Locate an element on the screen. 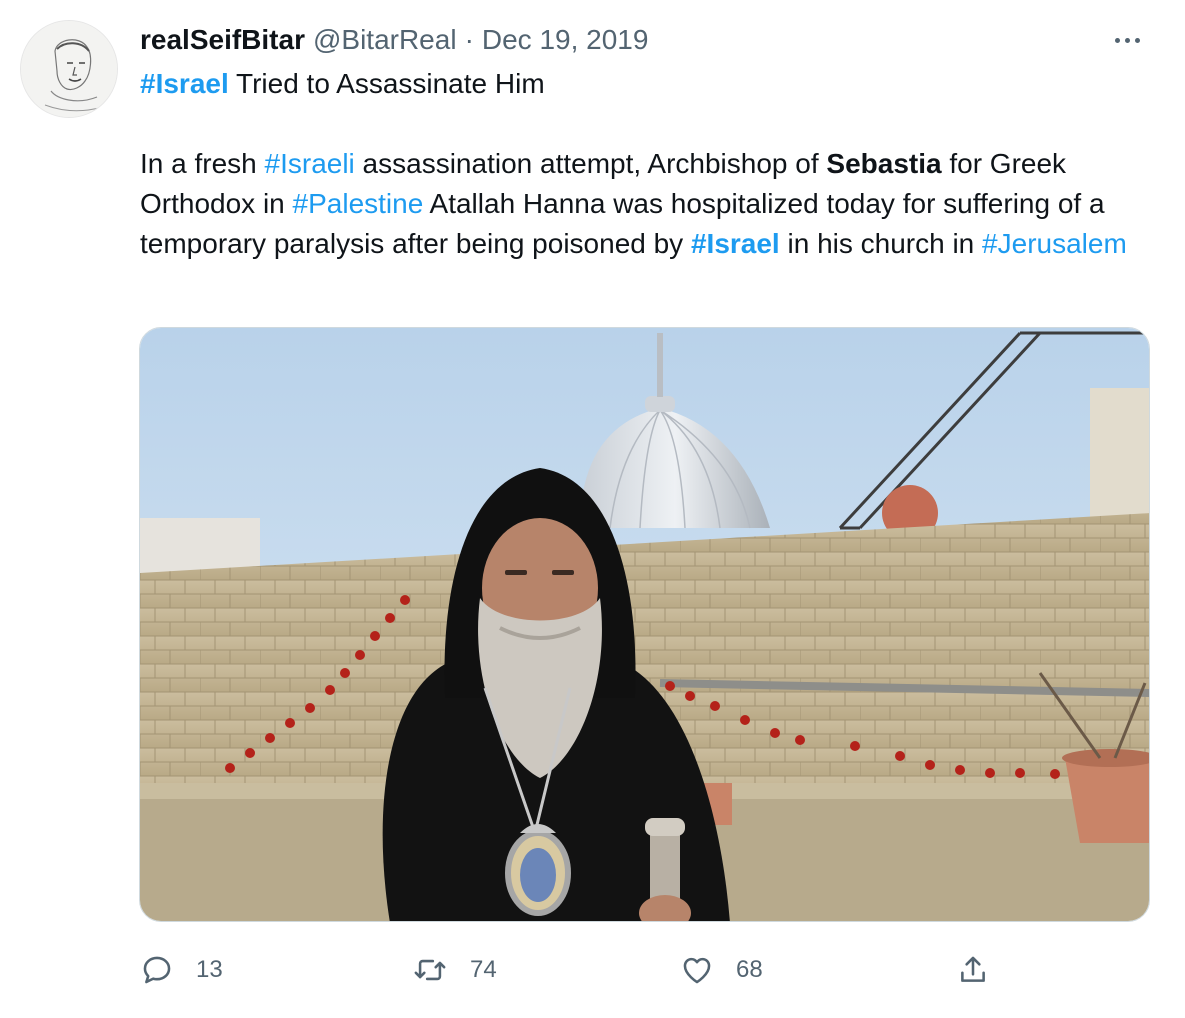 This screenshot has height=1018, width=1185. bold-text: Sebastia is located at coordinates (884, 163).